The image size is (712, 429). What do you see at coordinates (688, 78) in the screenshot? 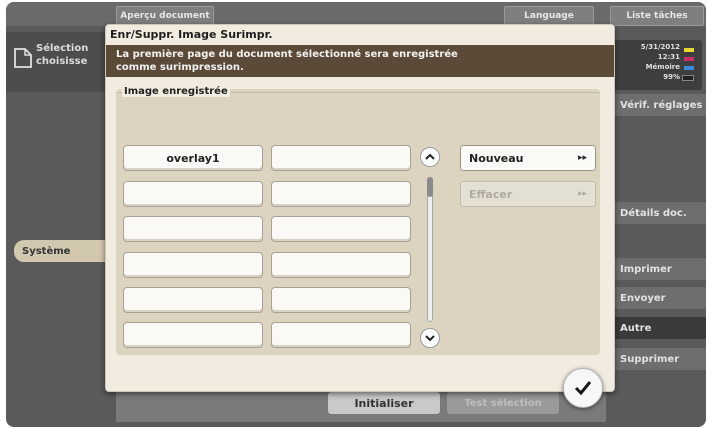
I see `toner-black-icon` at bounding box center [688, 78].